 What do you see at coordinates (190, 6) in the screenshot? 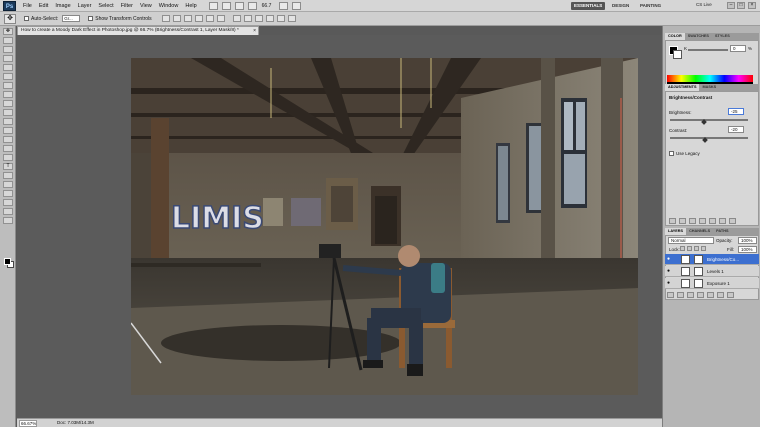
I see `menu-help: Help` at bounding box center [190, 6].